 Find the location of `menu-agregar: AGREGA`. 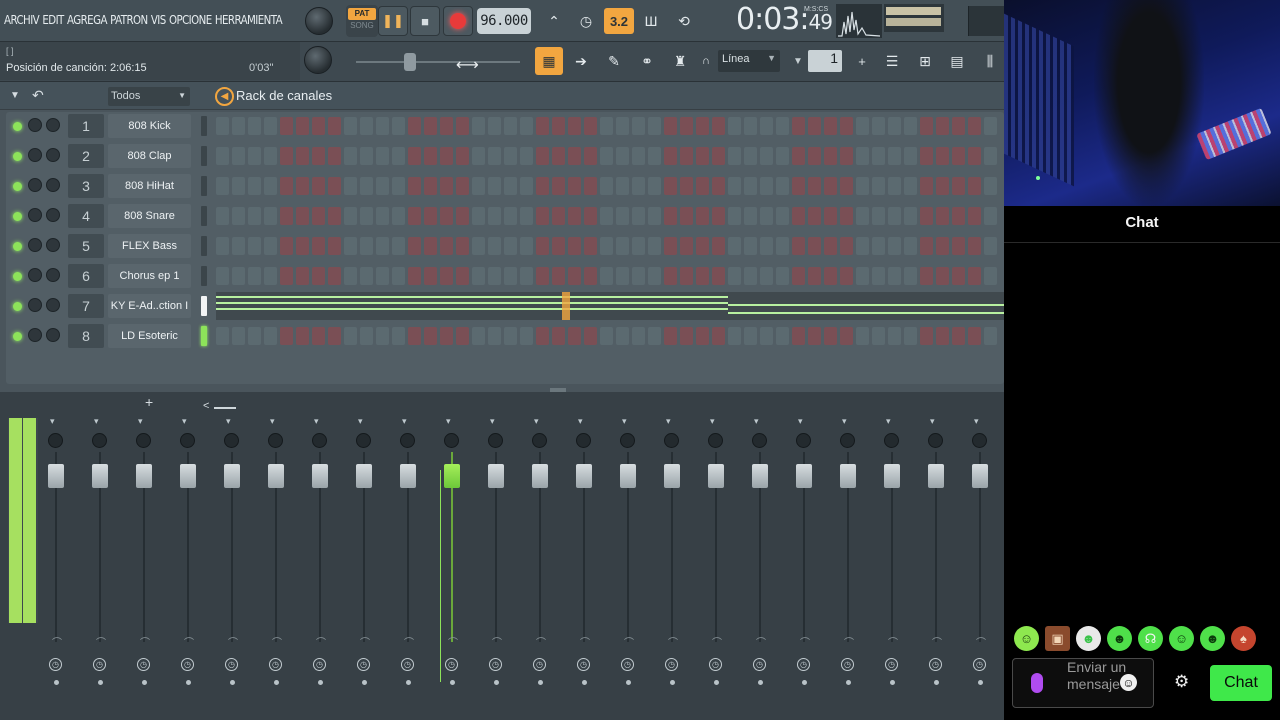

menu-agregar: AGREGA is located at coordinates (87, 19).